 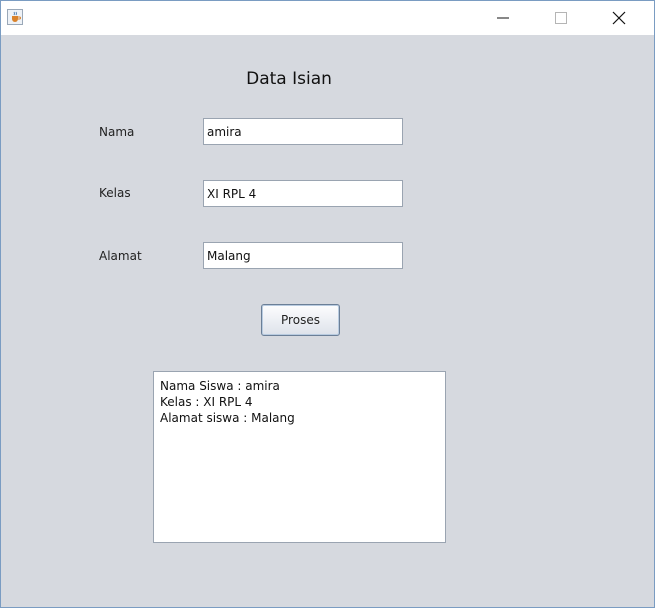 What do you see at coordinates (115, 193) in the screenshot?
I see `kelas-label: Kelas` at bounding box center [115, 193].